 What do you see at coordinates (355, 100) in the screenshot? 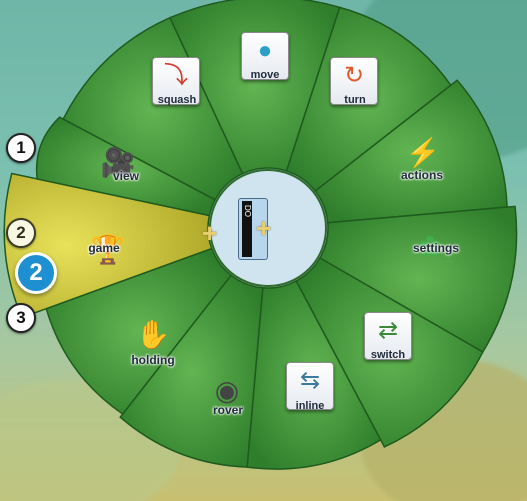
I see `turn-label: turn` at bounding box center [355, 100].